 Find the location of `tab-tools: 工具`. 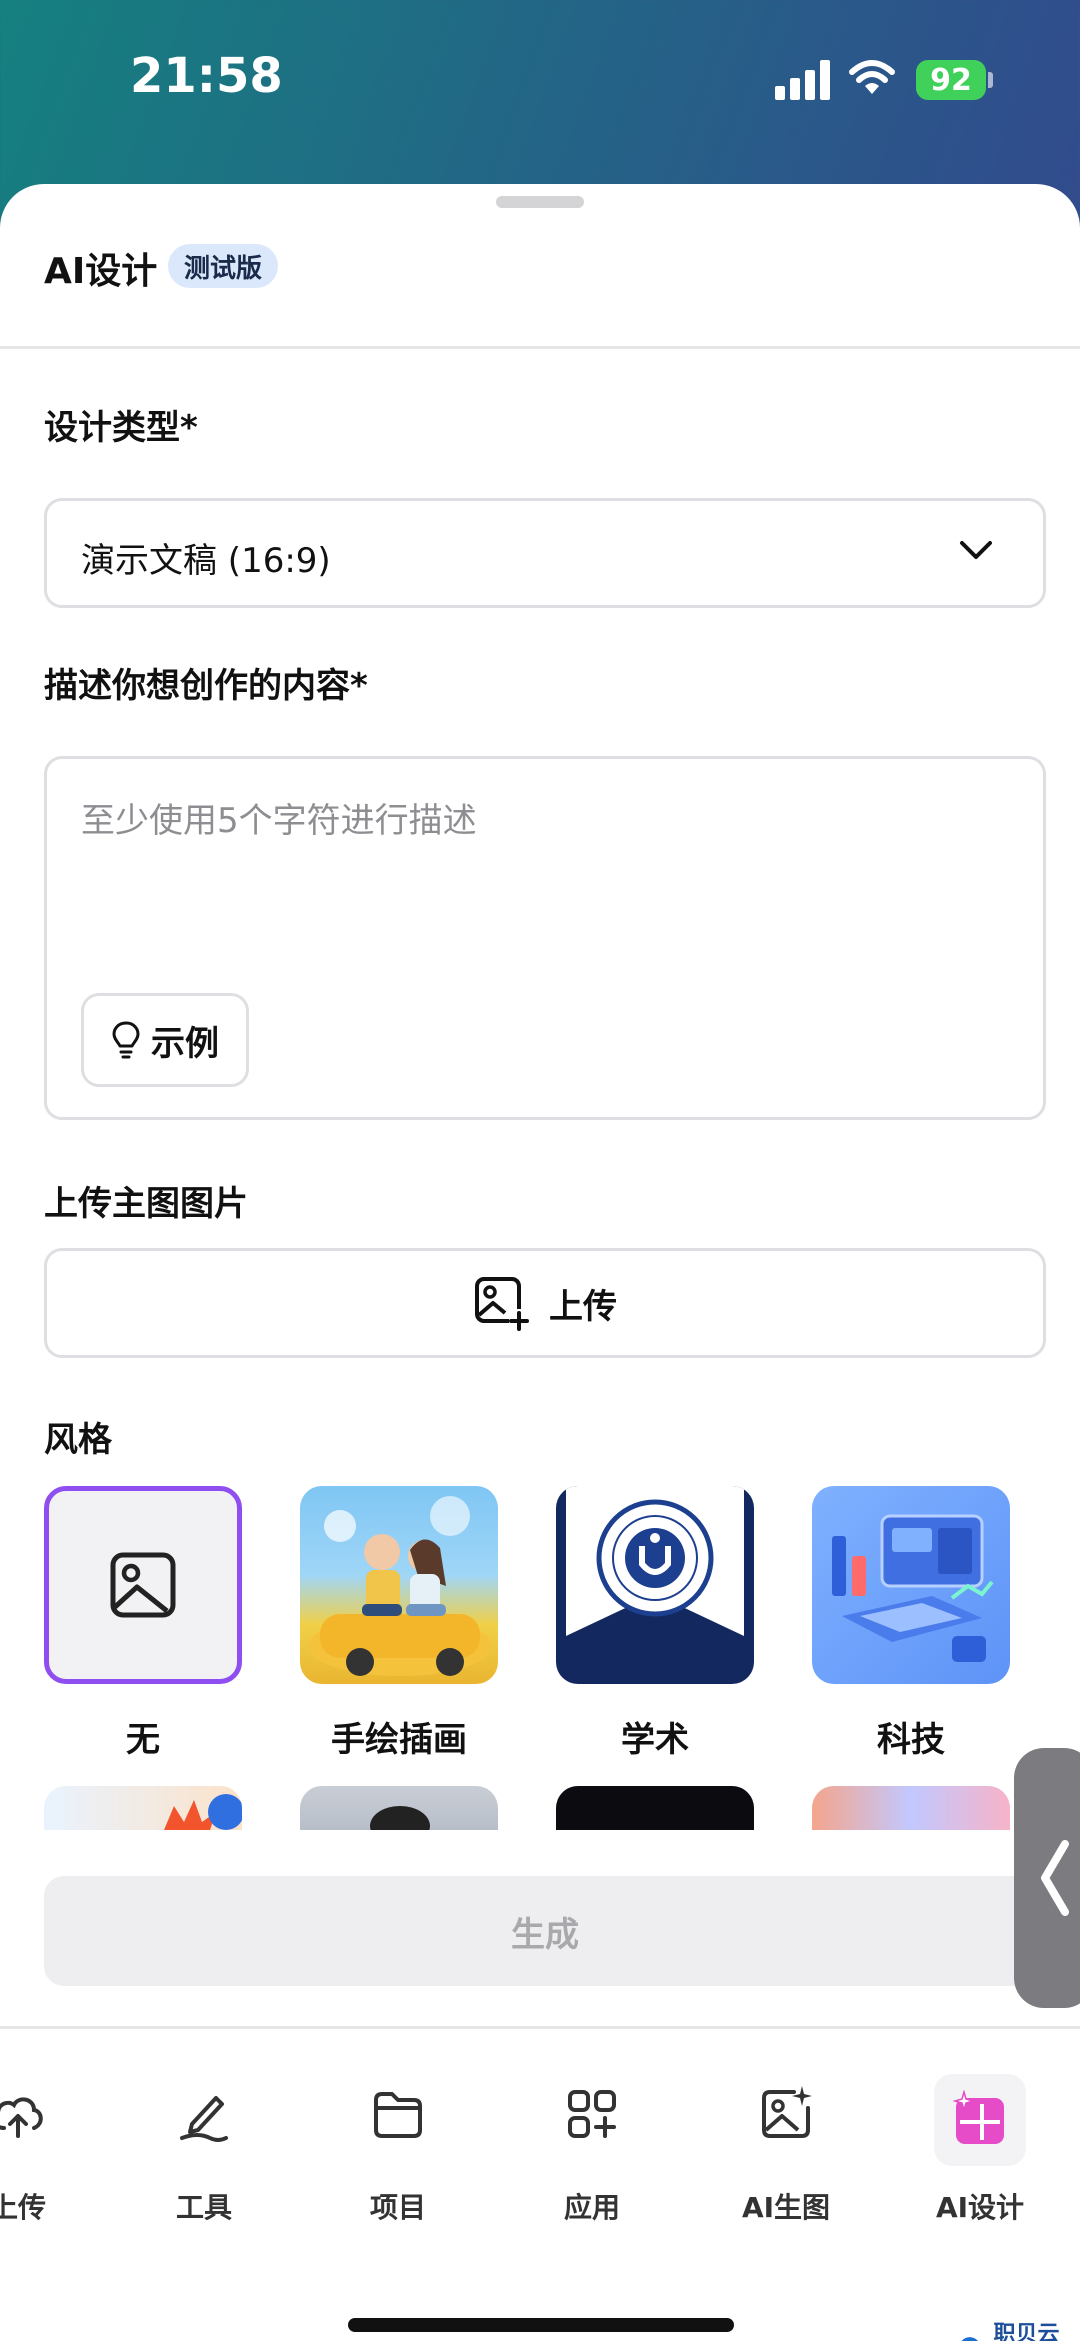

tab-tools: 工具 is located at coordinates (204, 2149).